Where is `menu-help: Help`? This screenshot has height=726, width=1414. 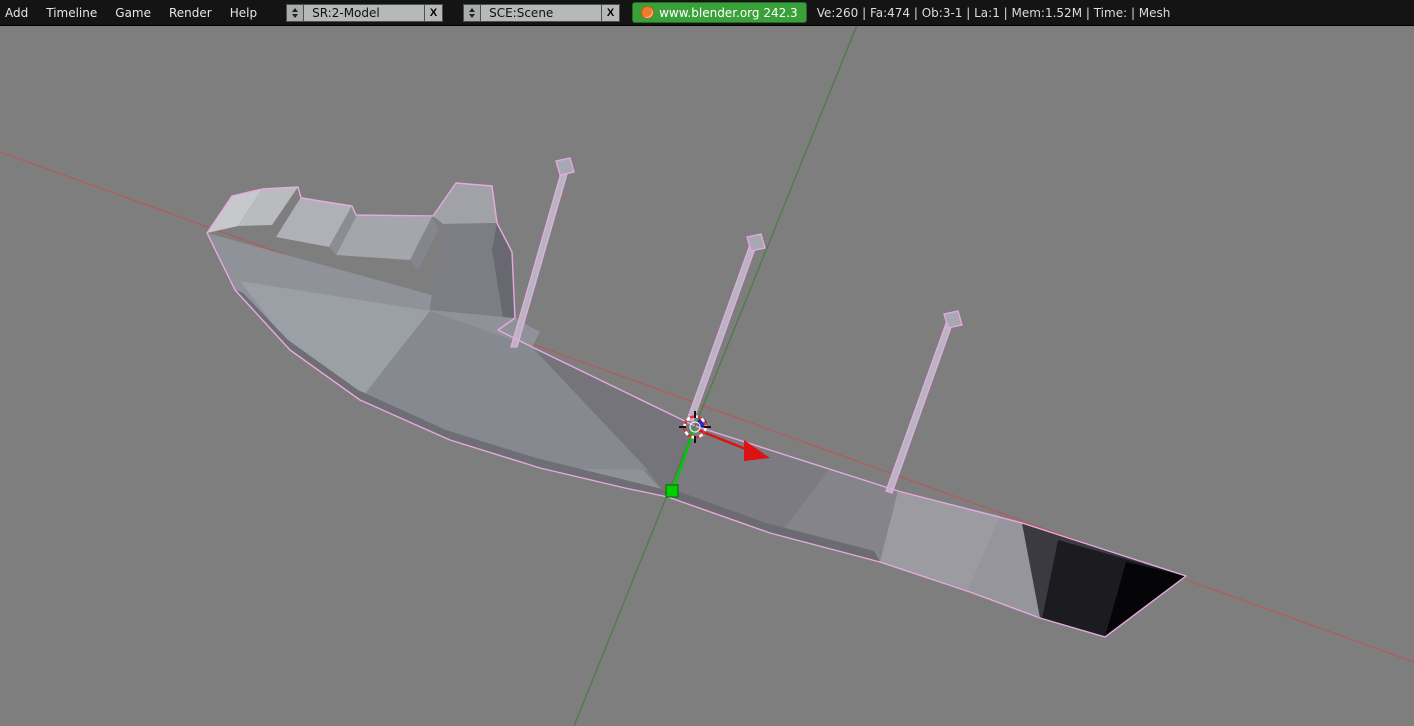
menu-help: Help is located at coordinates (243, 13).